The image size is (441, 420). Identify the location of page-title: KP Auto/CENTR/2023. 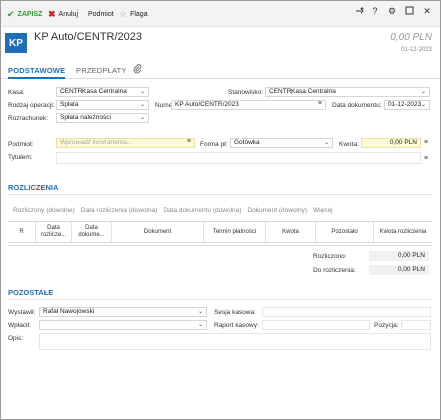
(88, 37).